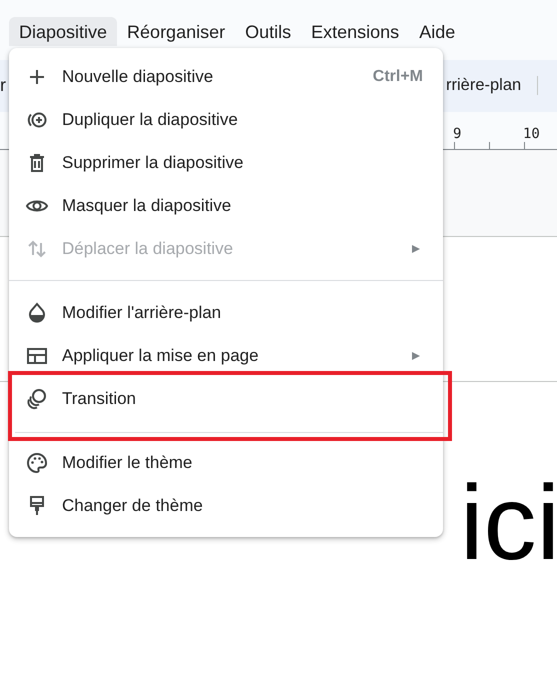  What do you see at coordinates (37, 398) in the screenshot?
I see `circles-icon` at bounding box center [37, 398].